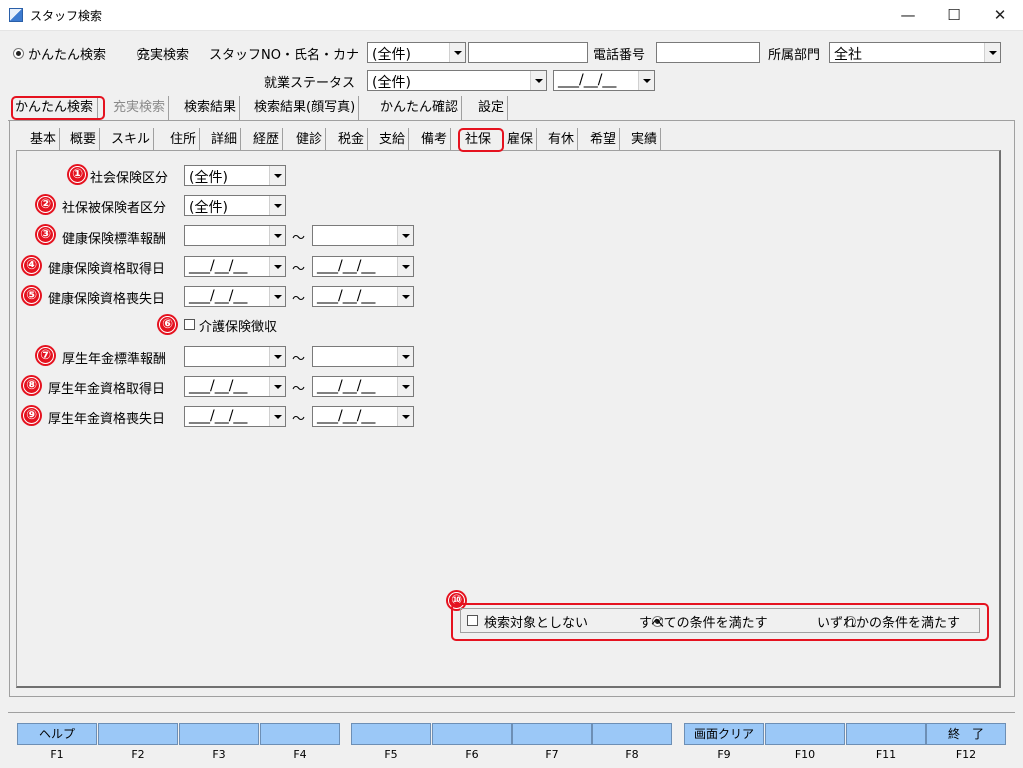 The width and height of the screenshot is (1023, 768). What do you see at coordinates (189, 324) in the screenshot?
I see `nursing-care-checkbox` at bounding box center [189, 324].